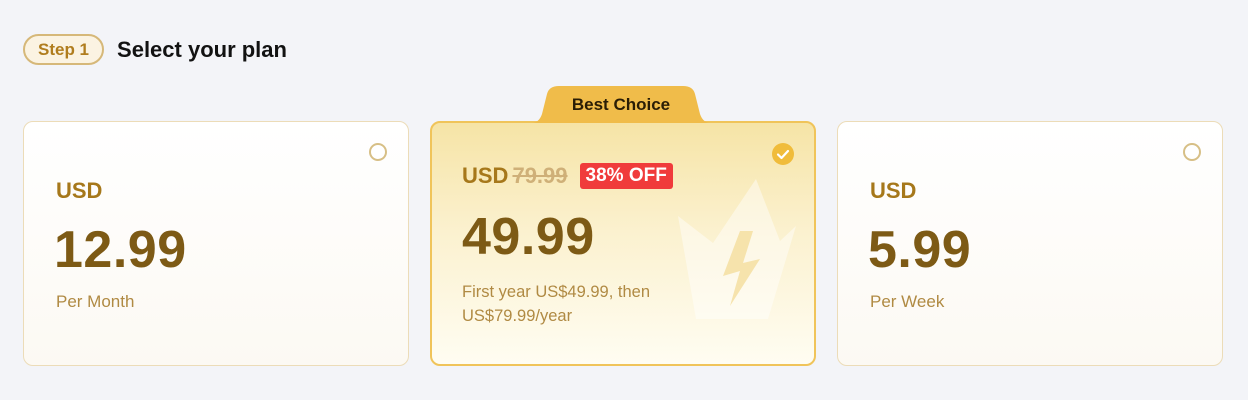 This screenshot has width=1248, height=400. Describe the element at coordinates (920, 250) in the screenshot. I see `plan-price: 5.99` at that location.